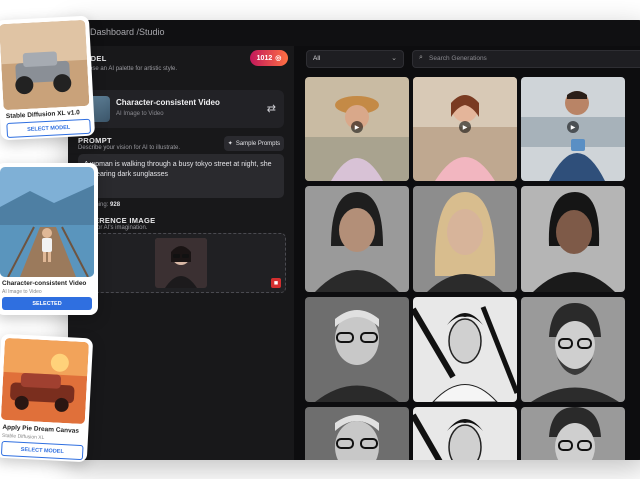  What do you see at coordinates (278, 58) in the screenshot?
I see `coin-icon: ◎` at bounding box center [278, 58].